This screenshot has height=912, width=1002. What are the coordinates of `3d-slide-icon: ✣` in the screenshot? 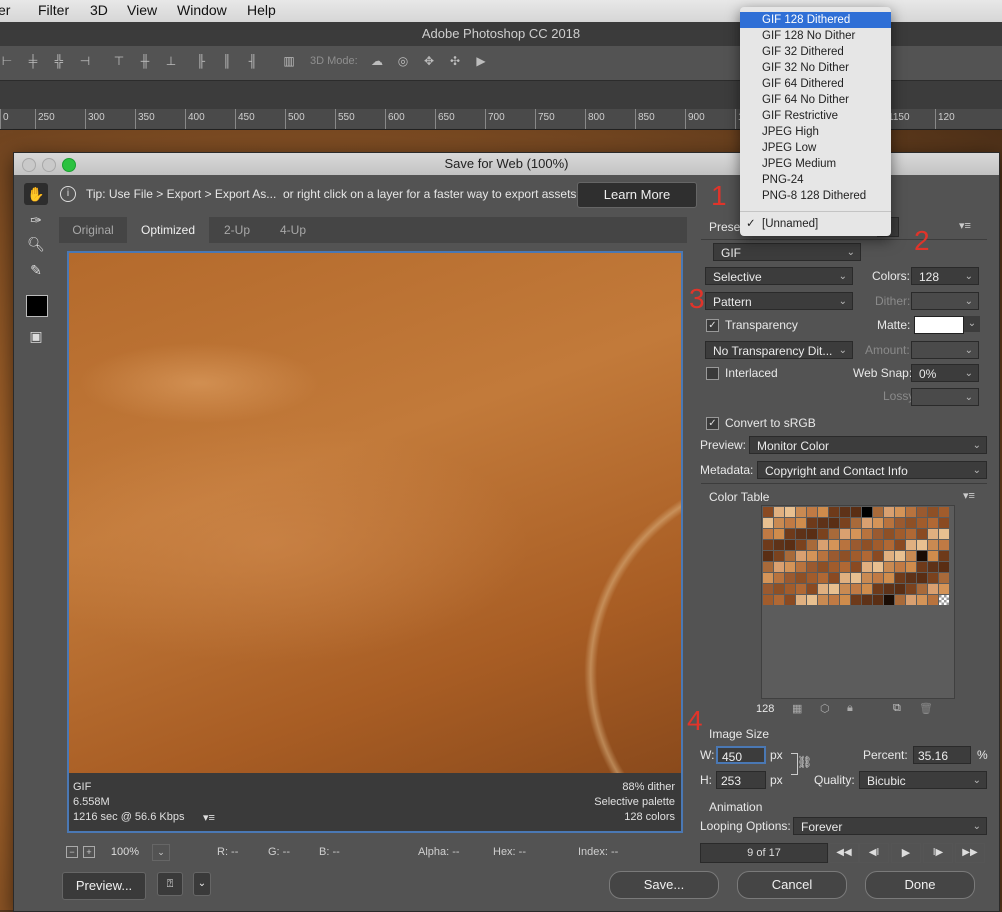 It's located at (455, 61).